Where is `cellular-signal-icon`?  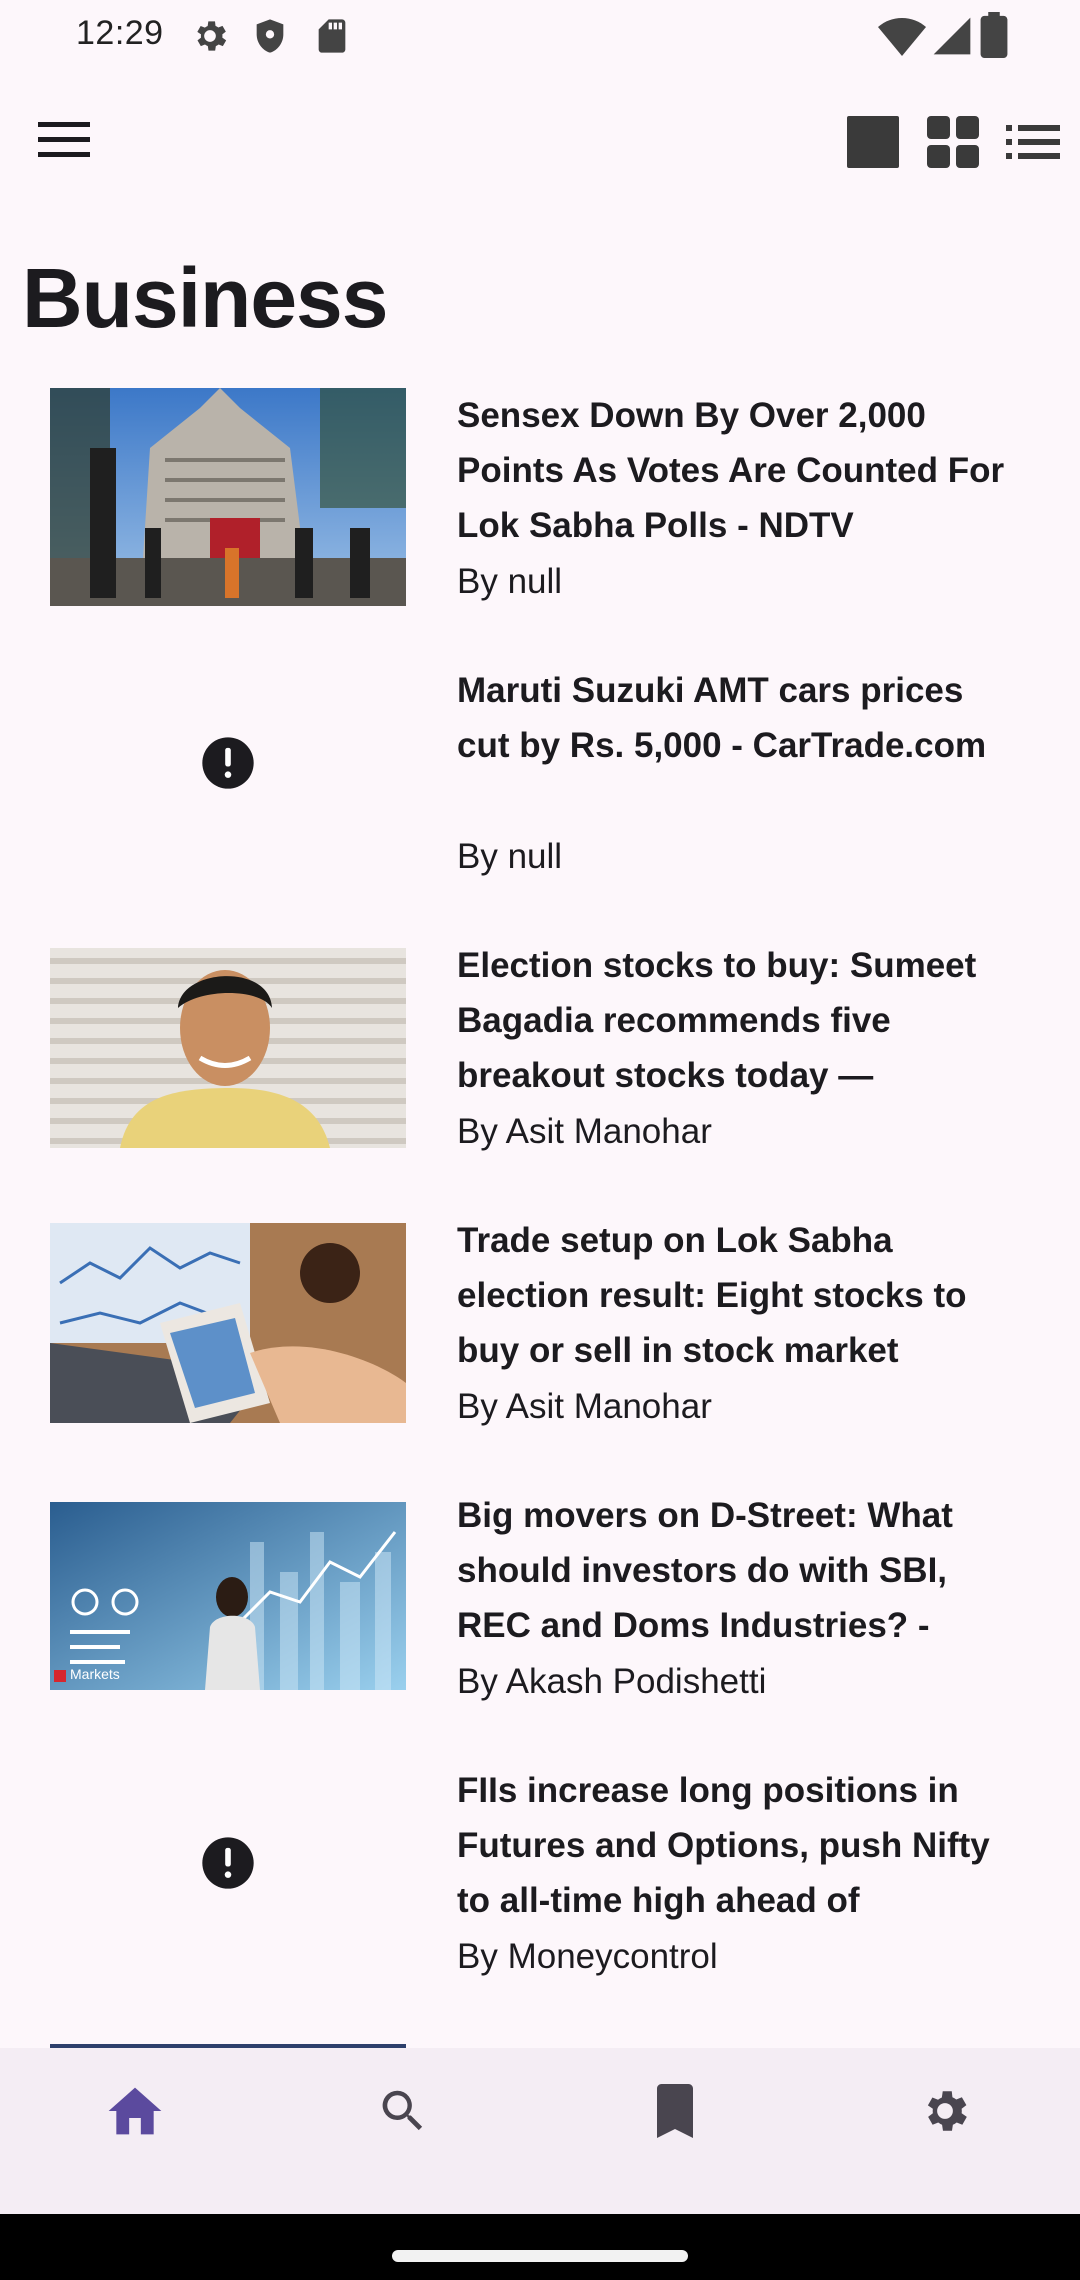
cellular-signal-icon is located at coordinates (952, 38).